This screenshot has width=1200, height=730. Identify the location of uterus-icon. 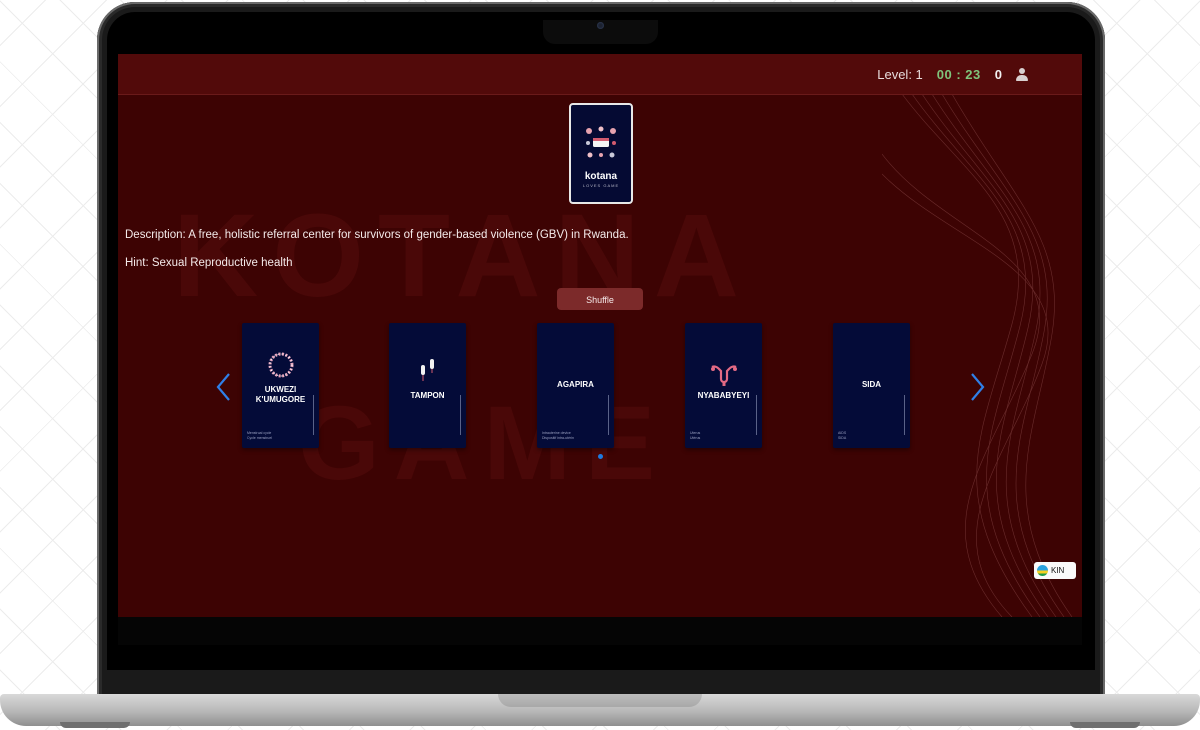
(724, 375).